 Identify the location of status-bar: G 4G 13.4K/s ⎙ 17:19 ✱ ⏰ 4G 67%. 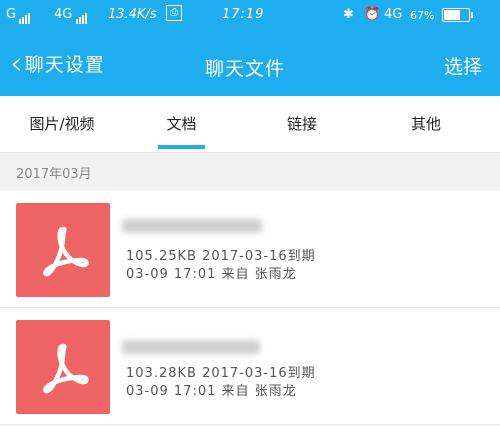
(250, 15).